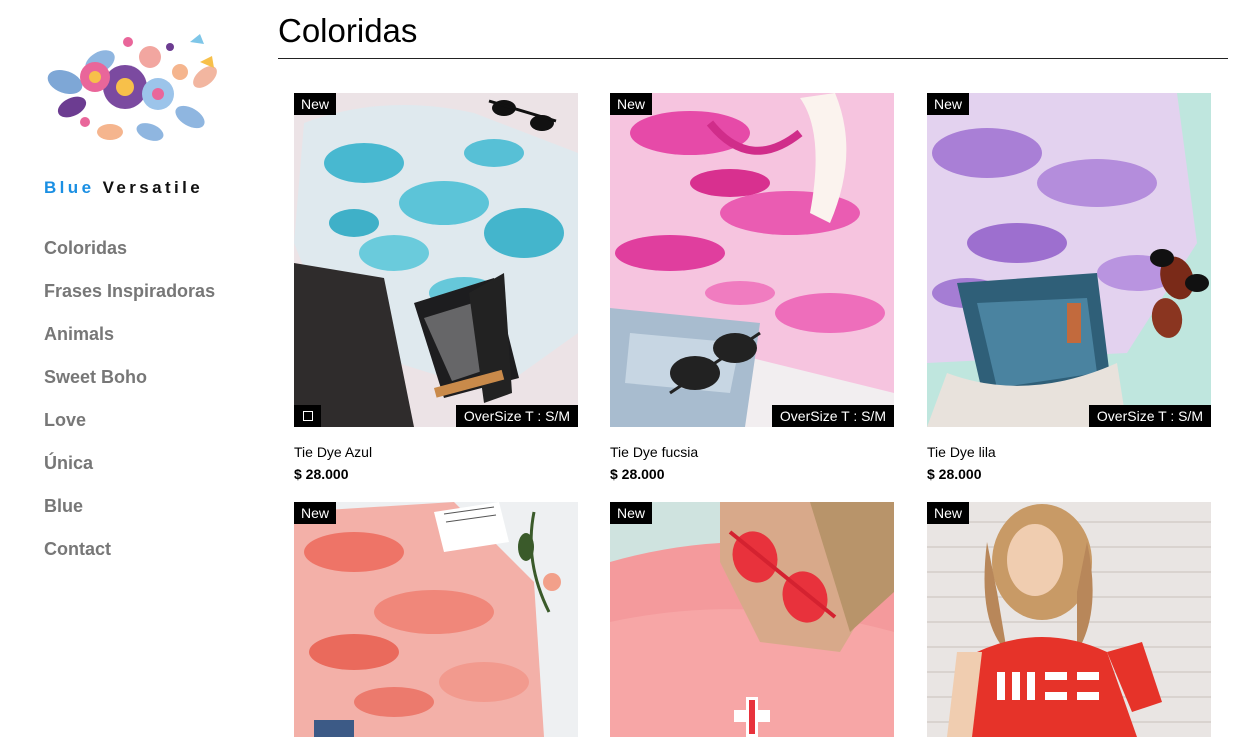 This screenshot has width=1257, height=737. Describe the element at coordinates (753, 58) in the screenshot. I see `title-divider` at that location.